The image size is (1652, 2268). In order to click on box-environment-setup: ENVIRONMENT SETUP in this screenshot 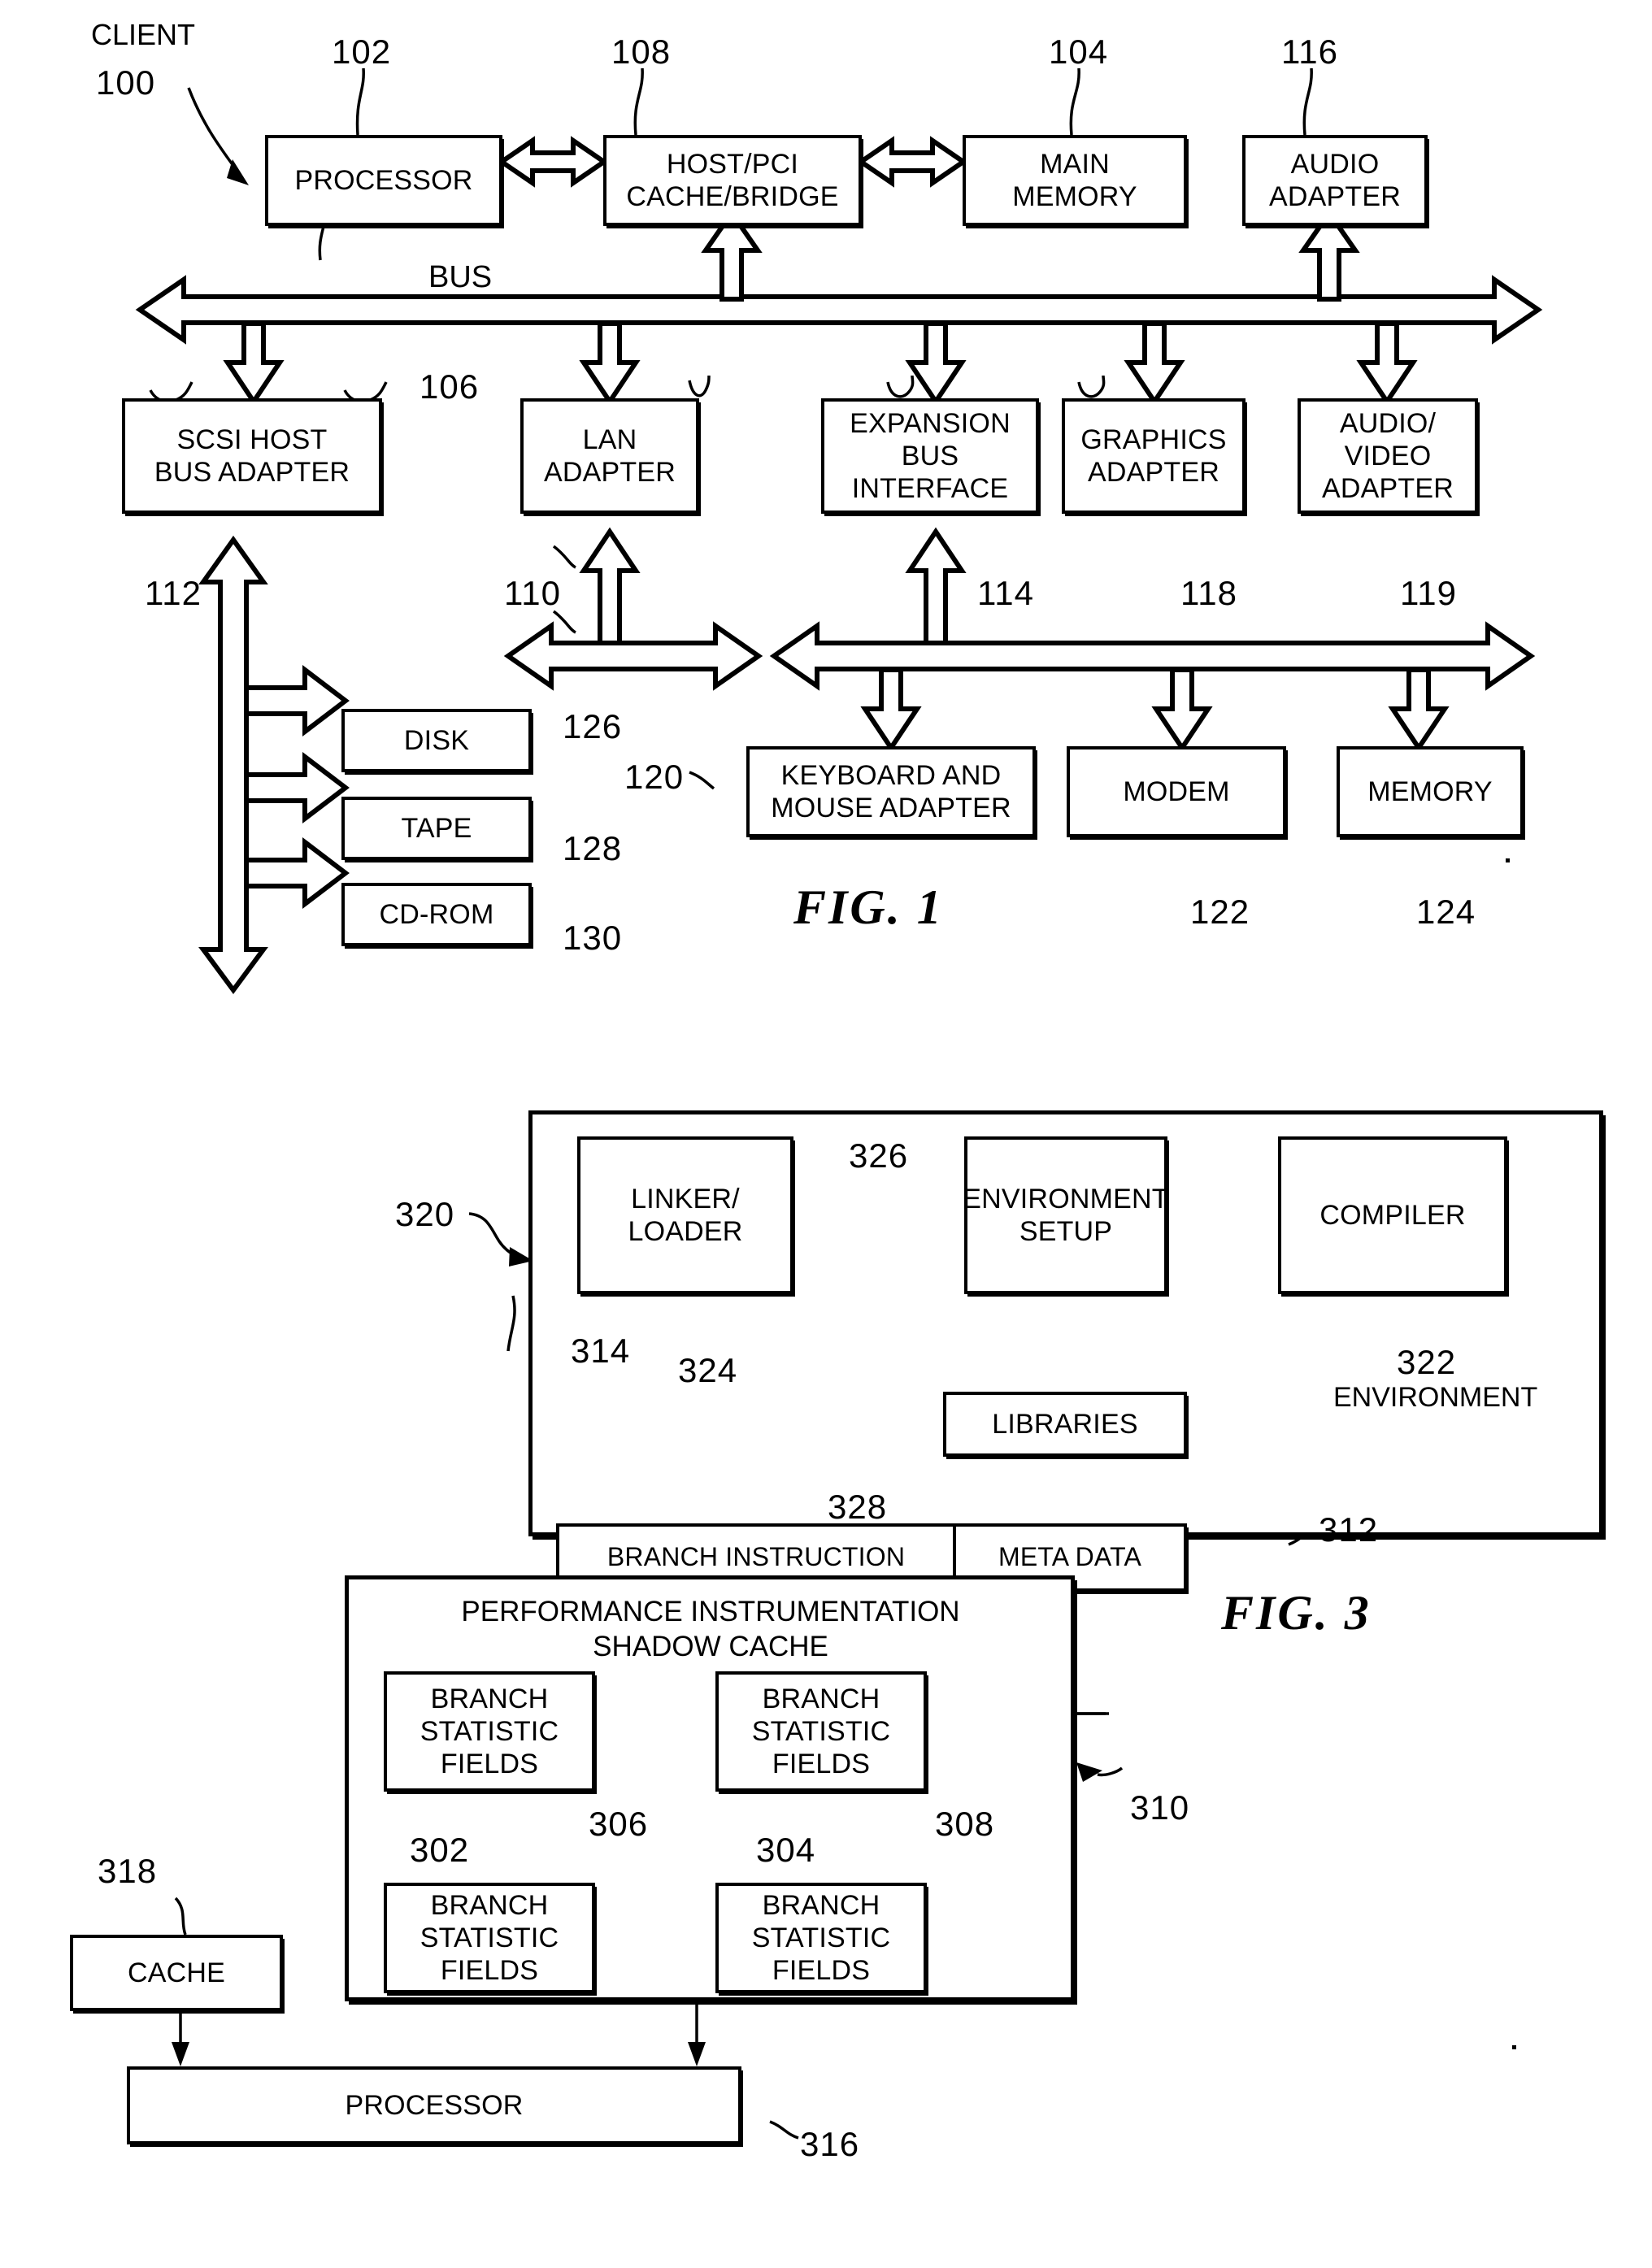, I will do `click(1066, 1215)`.